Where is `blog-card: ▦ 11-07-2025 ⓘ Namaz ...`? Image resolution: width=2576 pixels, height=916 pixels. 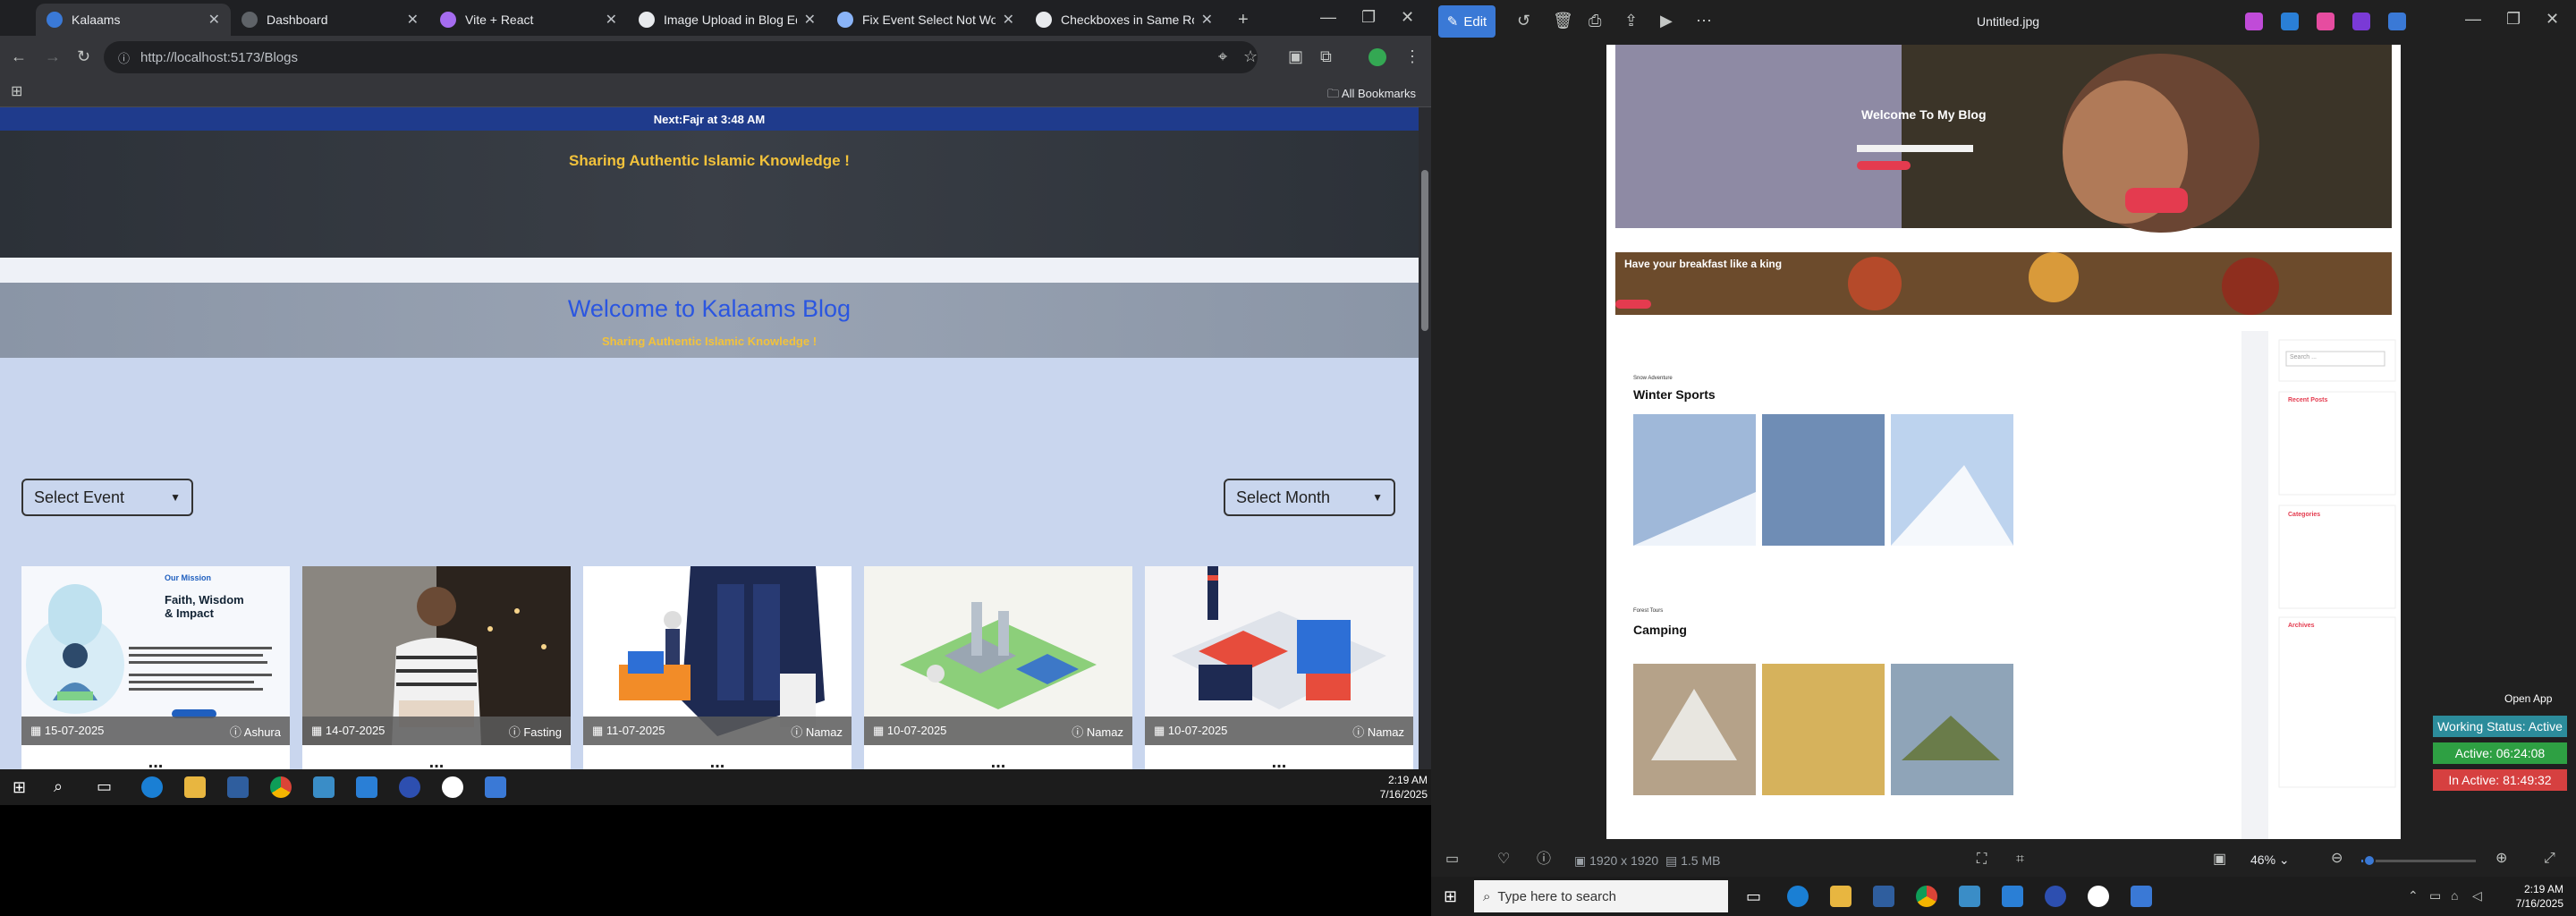
blog-card: ▦ 11-07-2025 ⓘ Namaz ... is located at coordinates (717, 667).